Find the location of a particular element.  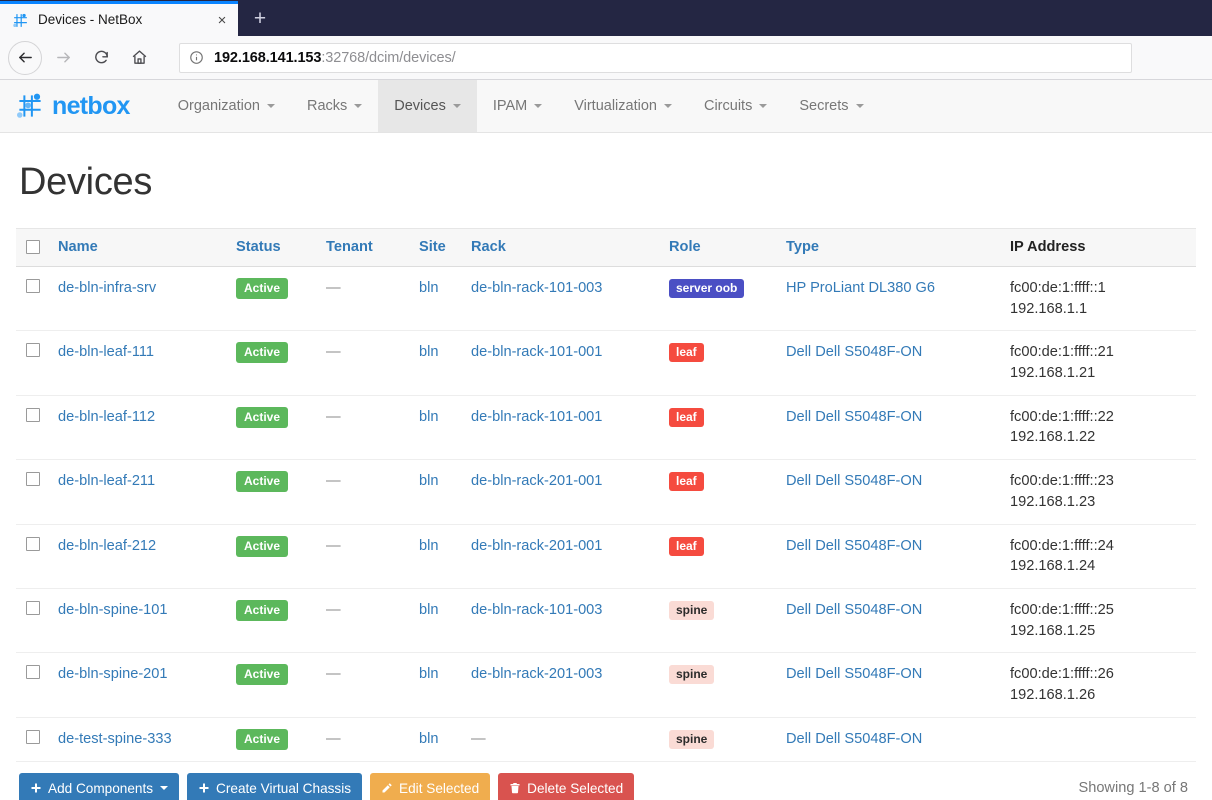

reload-icon is located at coordinates (101, 58).